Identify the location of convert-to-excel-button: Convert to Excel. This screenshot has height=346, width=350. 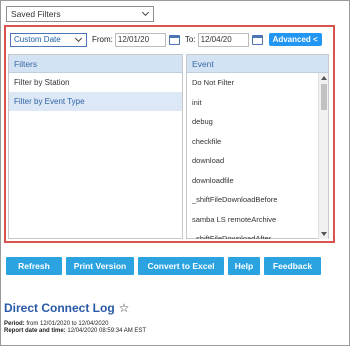
(181, 266).